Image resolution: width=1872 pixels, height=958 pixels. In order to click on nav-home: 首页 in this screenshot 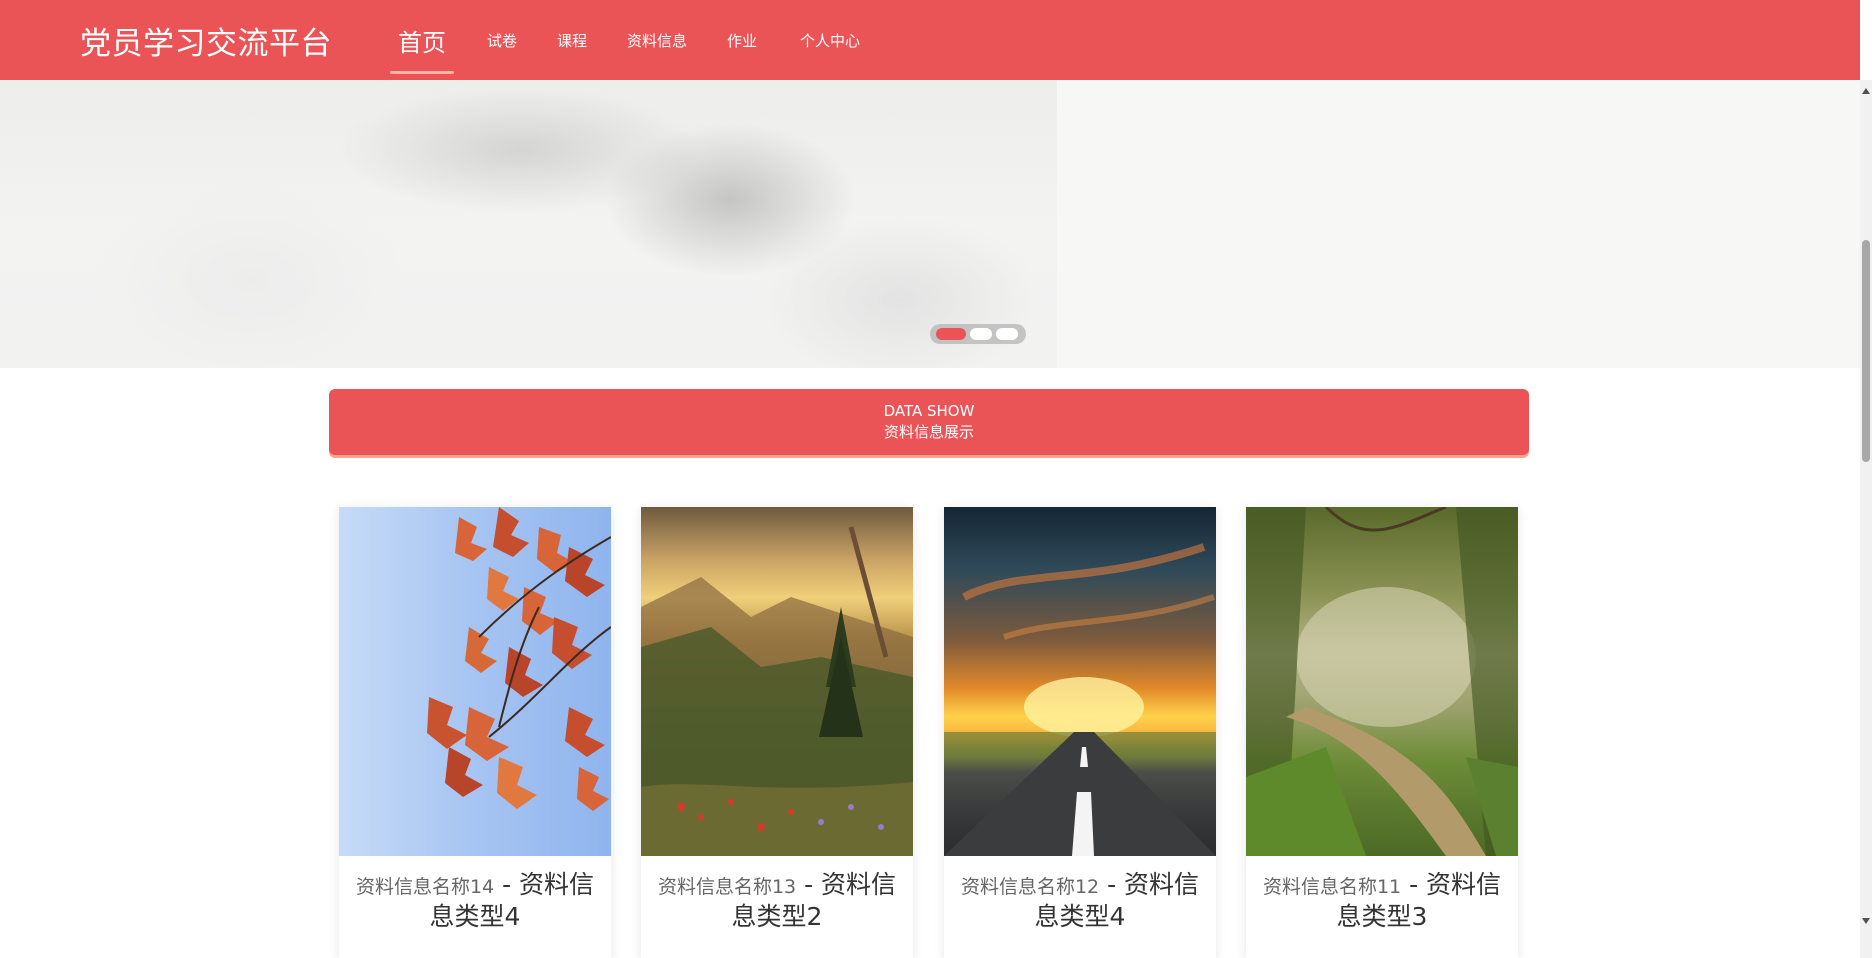, I will do `click(422, 40)`.